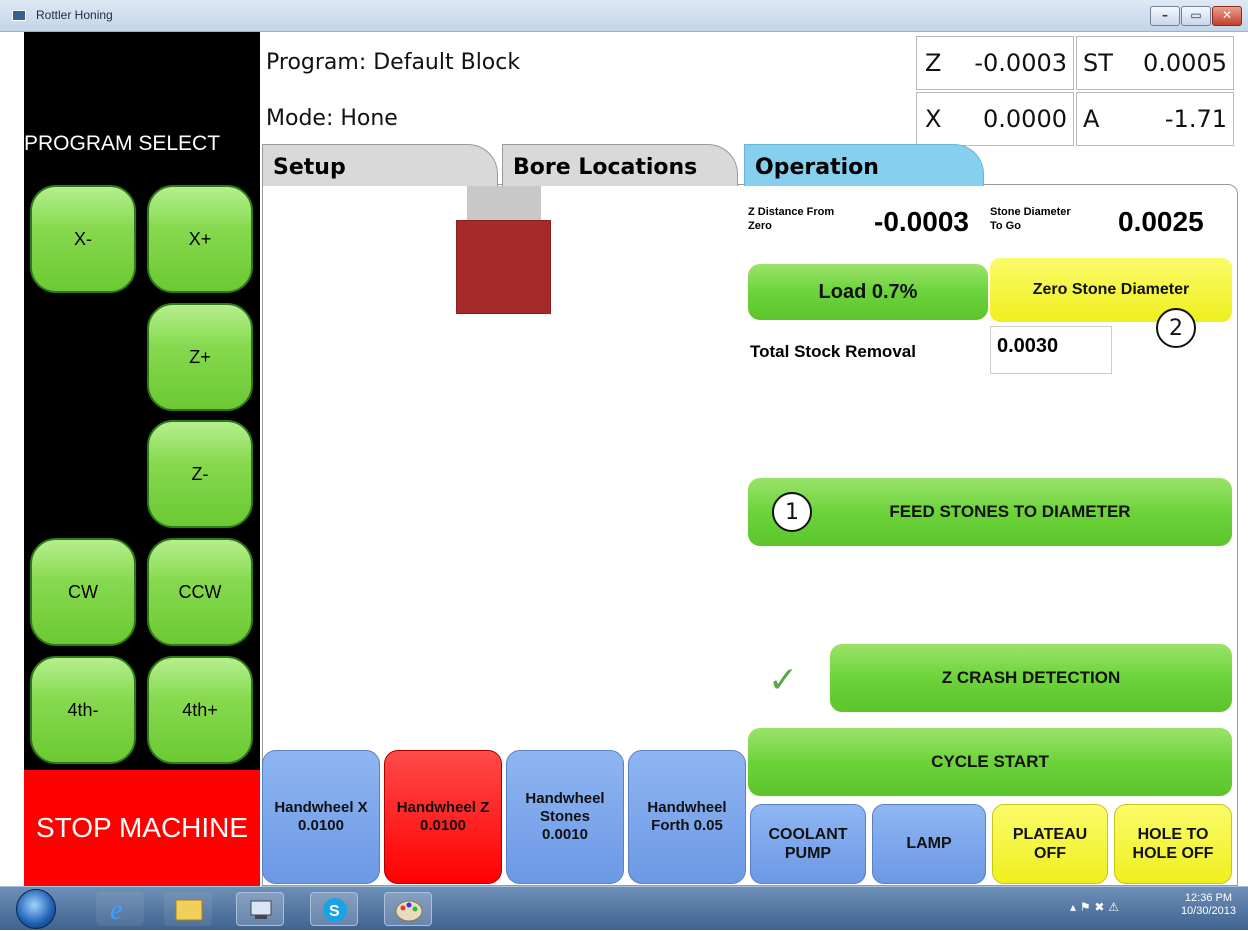 This screenshot has height=931, width=1248. What do you see at coordinates (1111, 290) in the screenshot?
I see `zero-stone-diameter-button: Zero Stone Diameter` at bounding box center [1111, 290].